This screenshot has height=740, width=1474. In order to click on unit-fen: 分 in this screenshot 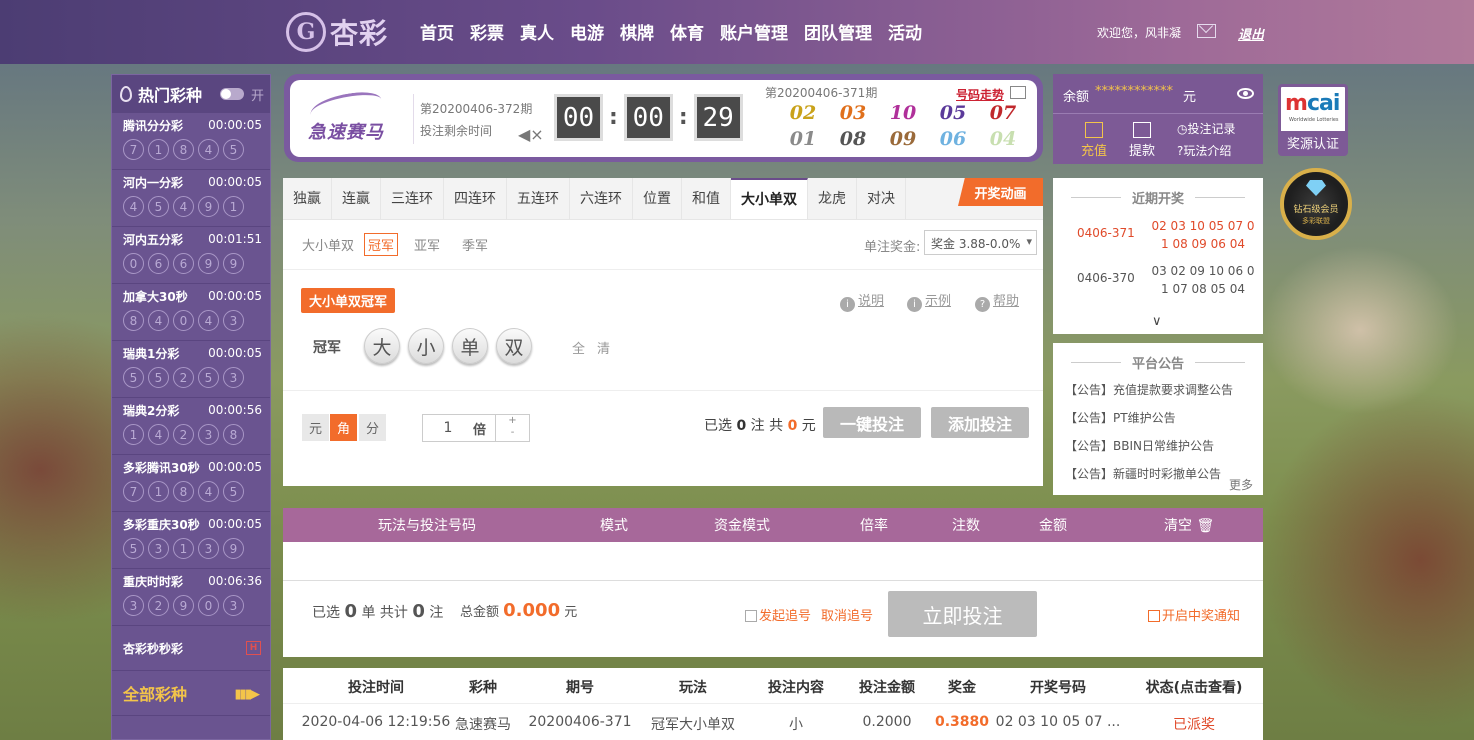, I will do `click(372, 427)`.